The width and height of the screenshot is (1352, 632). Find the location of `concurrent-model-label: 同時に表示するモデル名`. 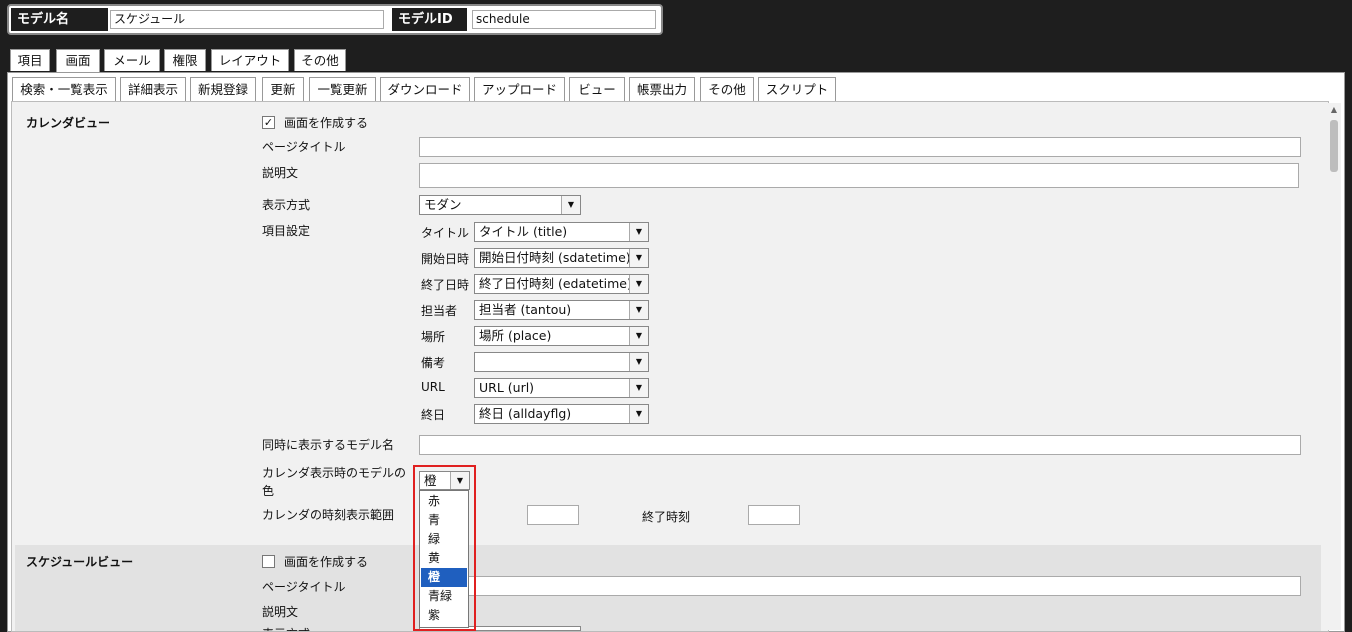

concurrent-model-label: 同時に表示するモデル名 is located at coordinates (328, 445).